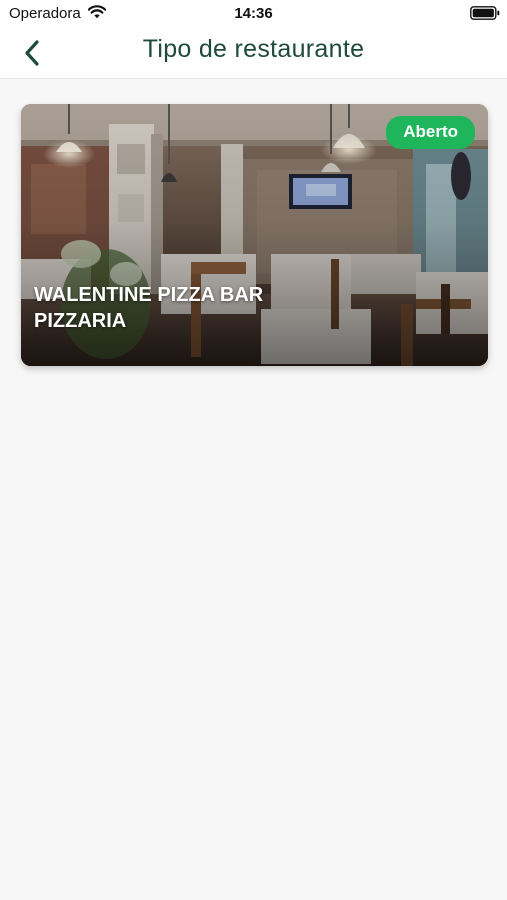 This screenshot has height=900, width=507. Describe the element at coordinates (149, 308) in the screenshot. I see `restaurant-name: WALENTINE PIZZA BAR PIZZARIA` at that location.